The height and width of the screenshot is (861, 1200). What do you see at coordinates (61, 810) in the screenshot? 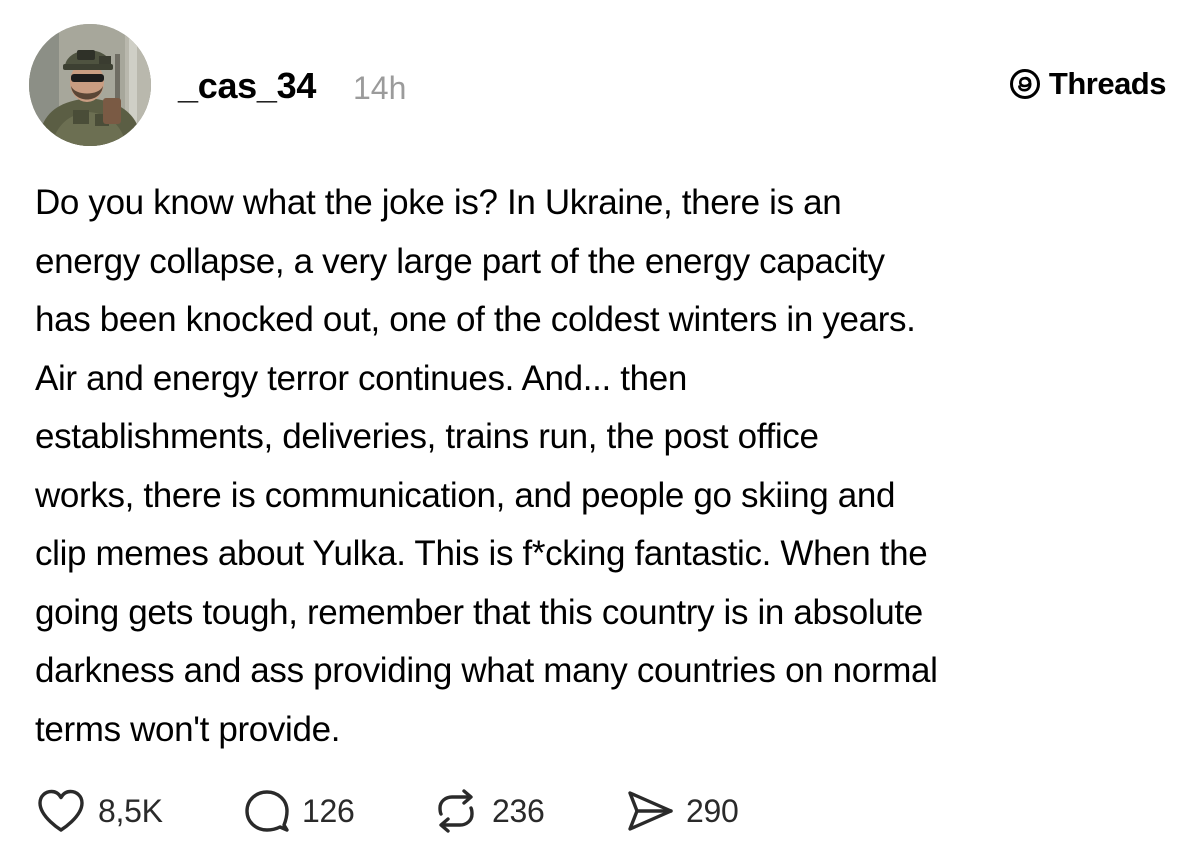
I see `heart-icon` at bounding box center [61, 810].